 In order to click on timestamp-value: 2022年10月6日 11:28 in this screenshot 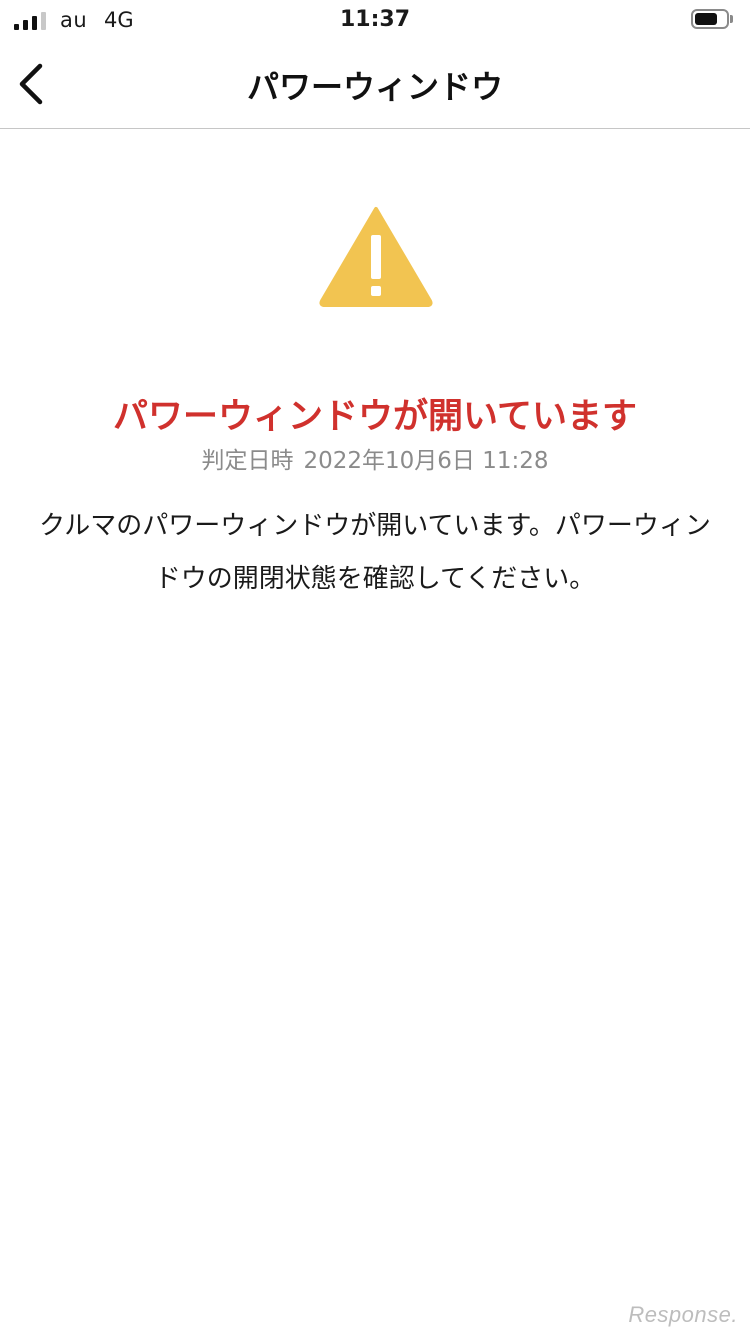, I will do `click(426, 461)`.